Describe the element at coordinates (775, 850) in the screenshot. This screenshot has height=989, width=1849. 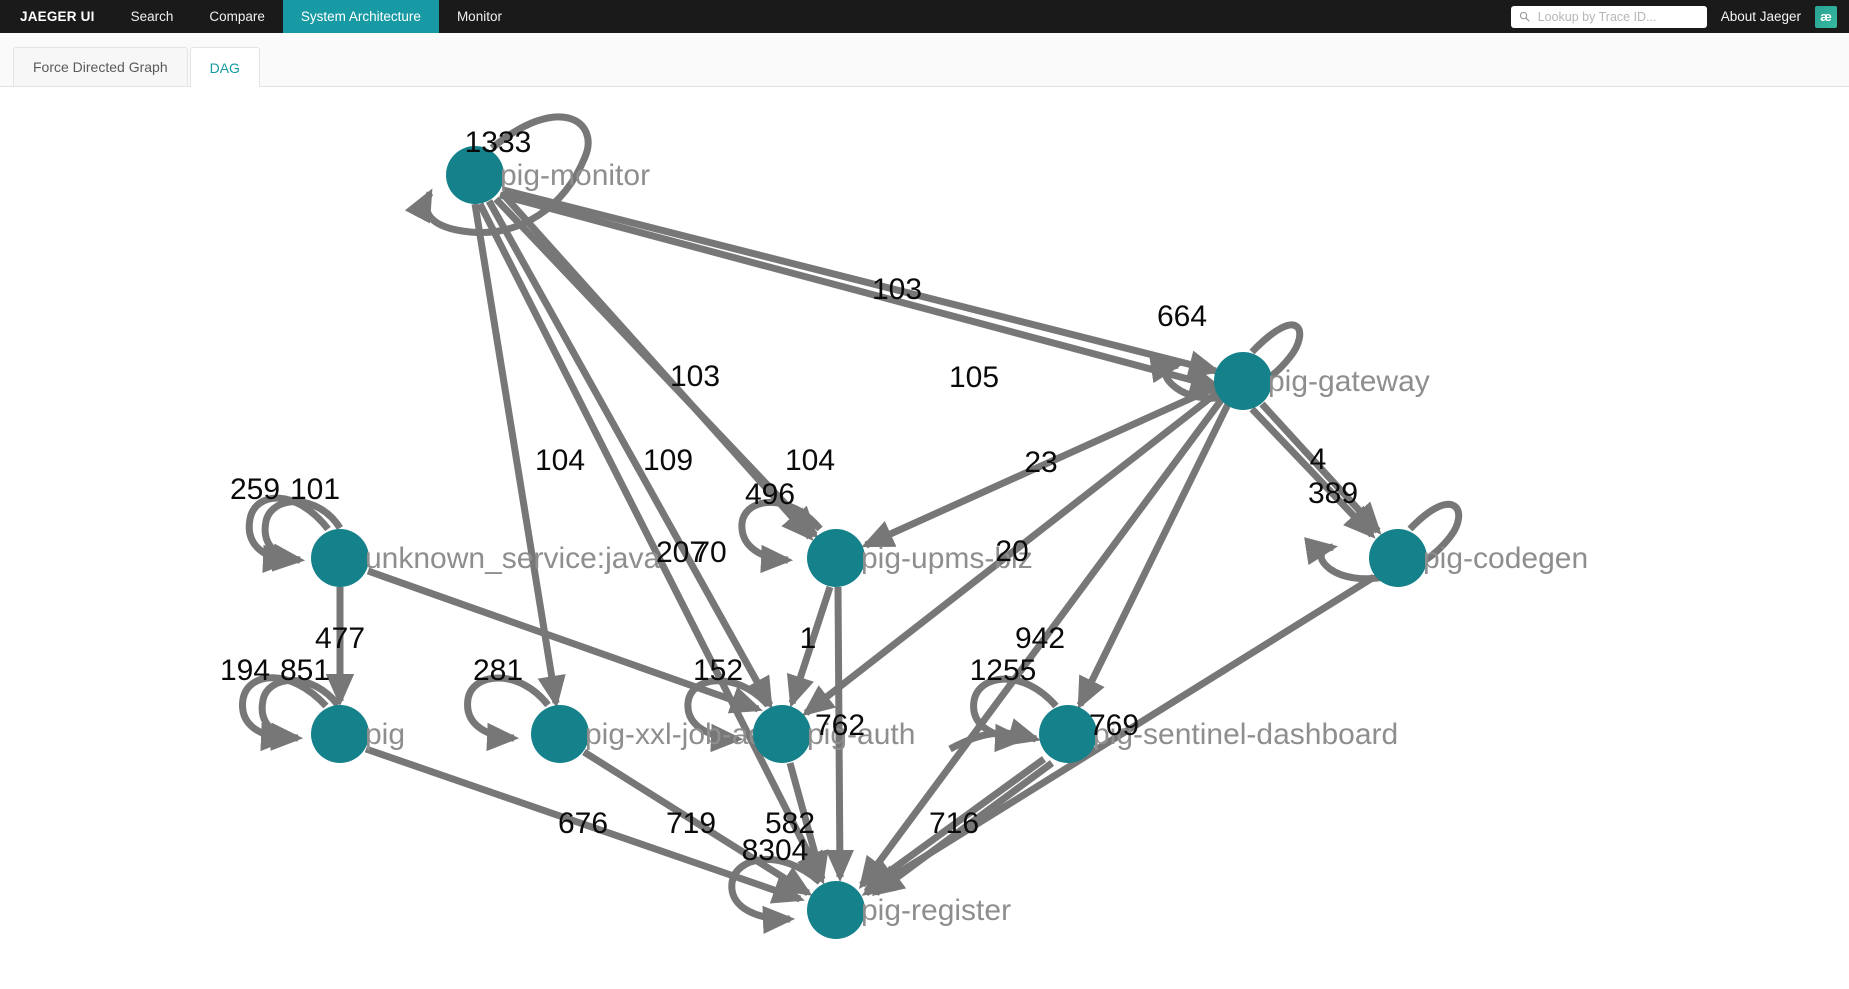
I see `edge-label: 8304` at that location.